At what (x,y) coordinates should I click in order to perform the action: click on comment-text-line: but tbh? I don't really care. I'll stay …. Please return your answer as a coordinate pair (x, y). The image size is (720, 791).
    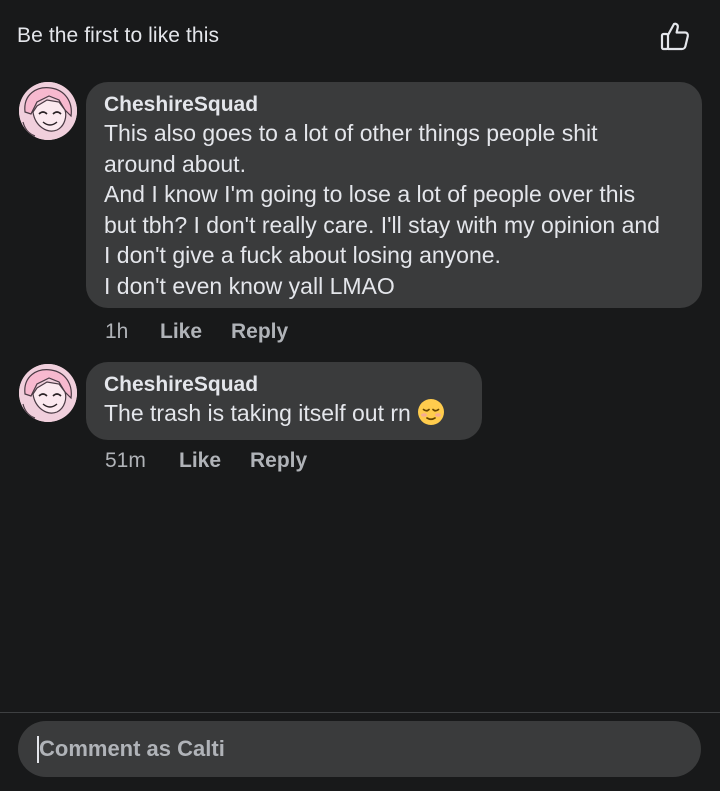
    Looking at the image, I should click on (382, 224).